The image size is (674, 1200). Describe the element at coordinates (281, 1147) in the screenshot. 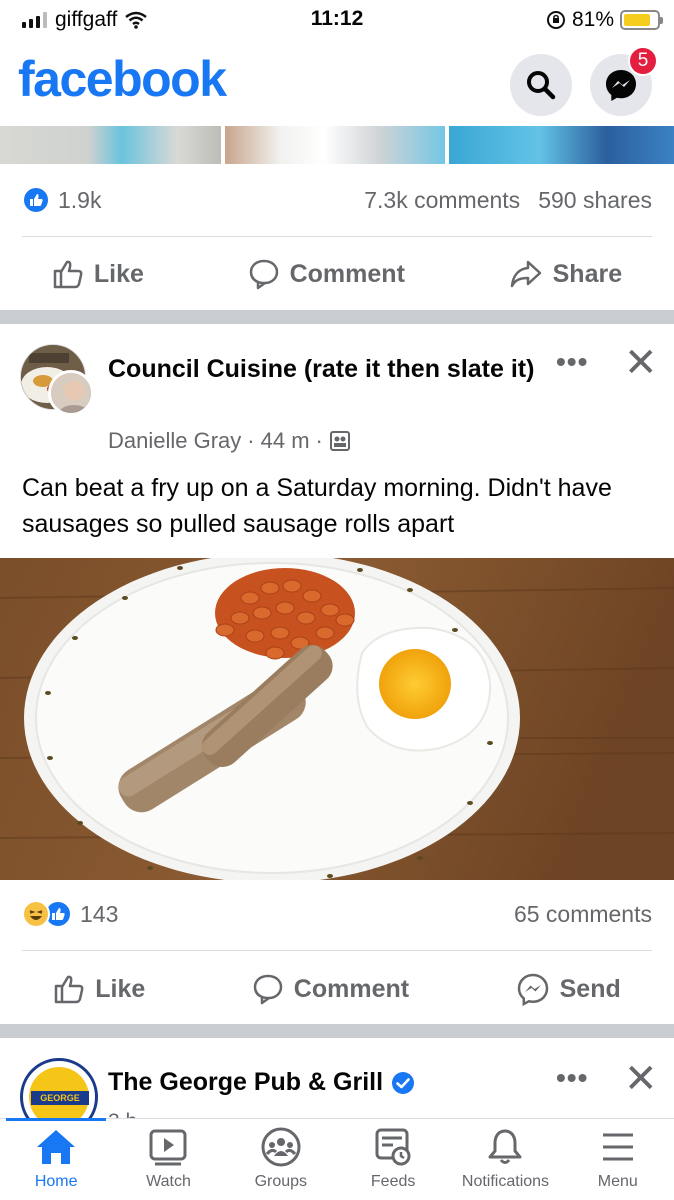

I see `groups-icon` at that location.